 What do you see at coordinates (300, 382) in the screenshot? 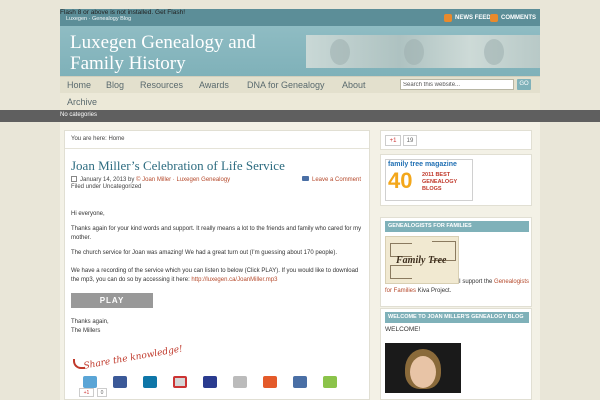
I see `reddit-icon` at bounding box center [300, 382].